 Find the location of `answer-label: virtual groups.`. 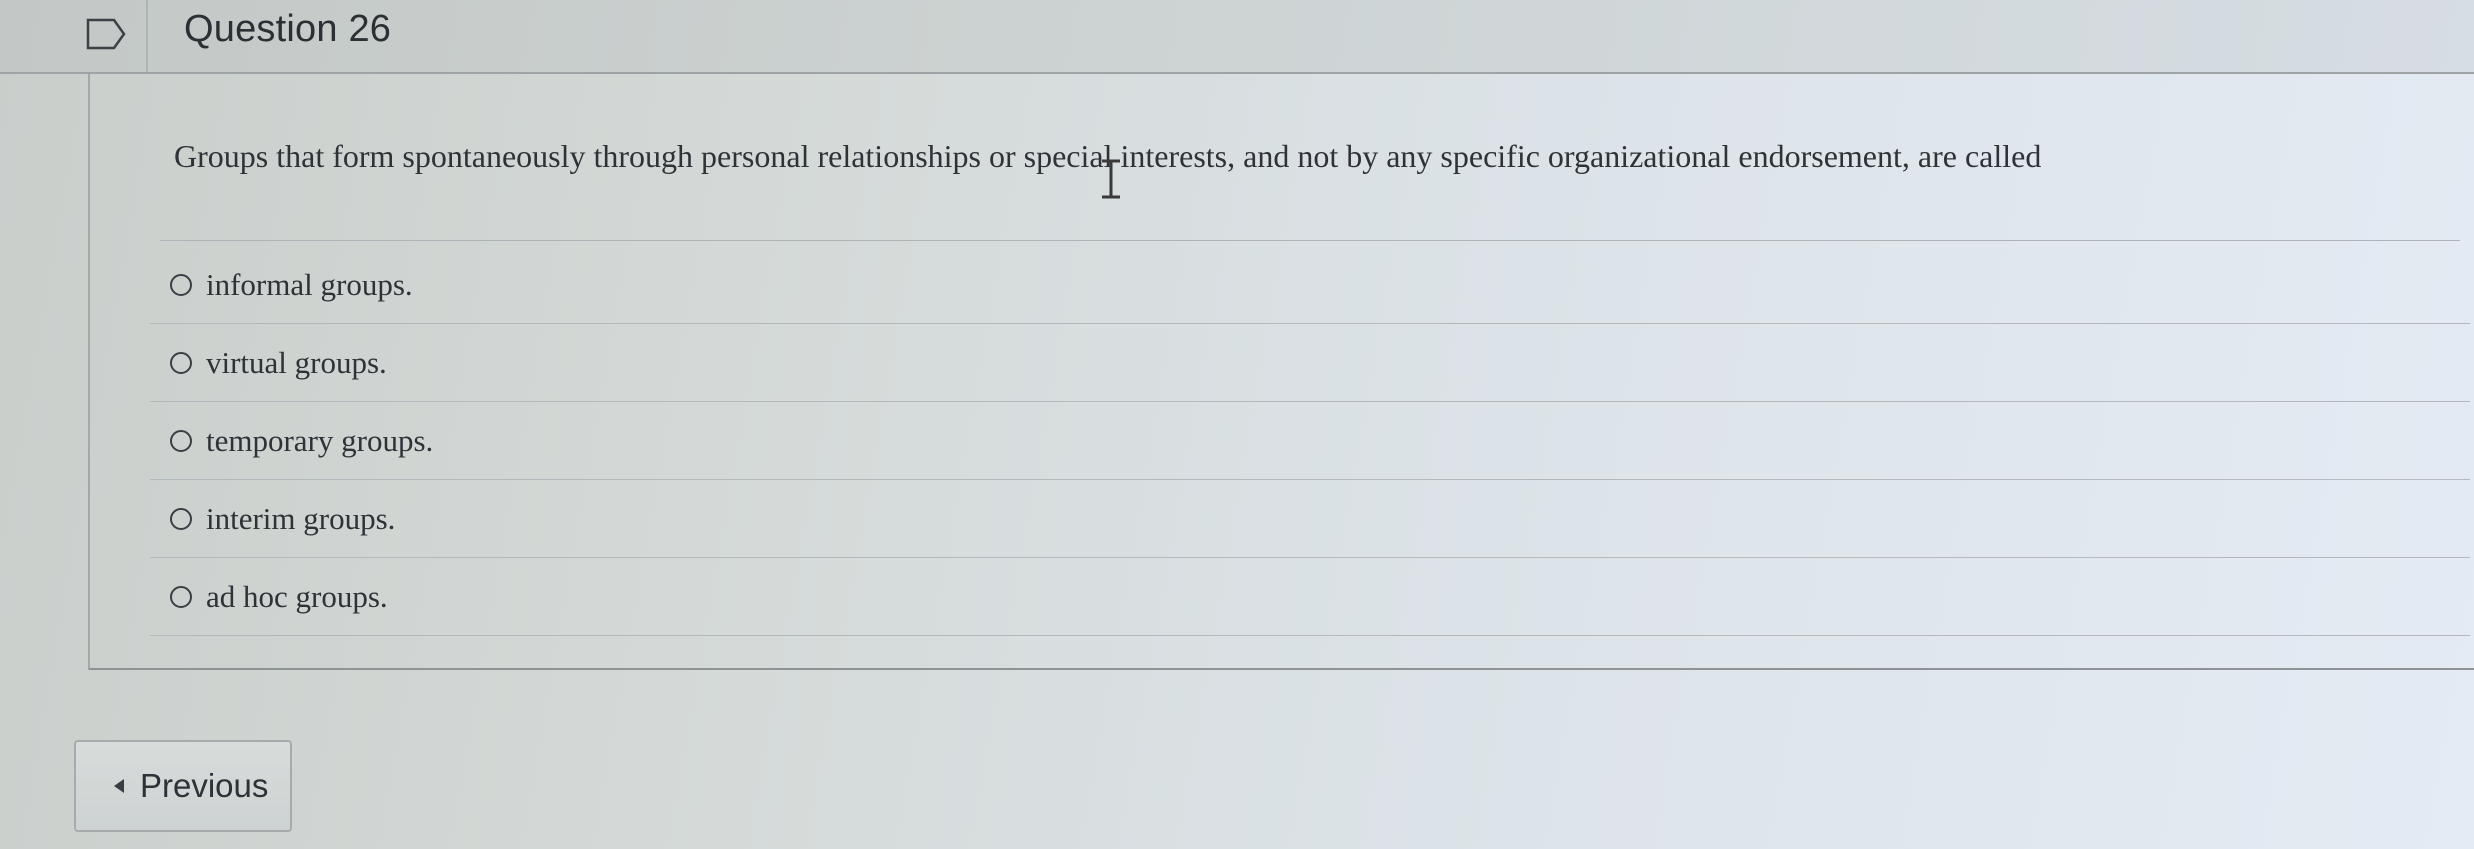

answer-label: virtual groups. is located at coordinates (296, 362).